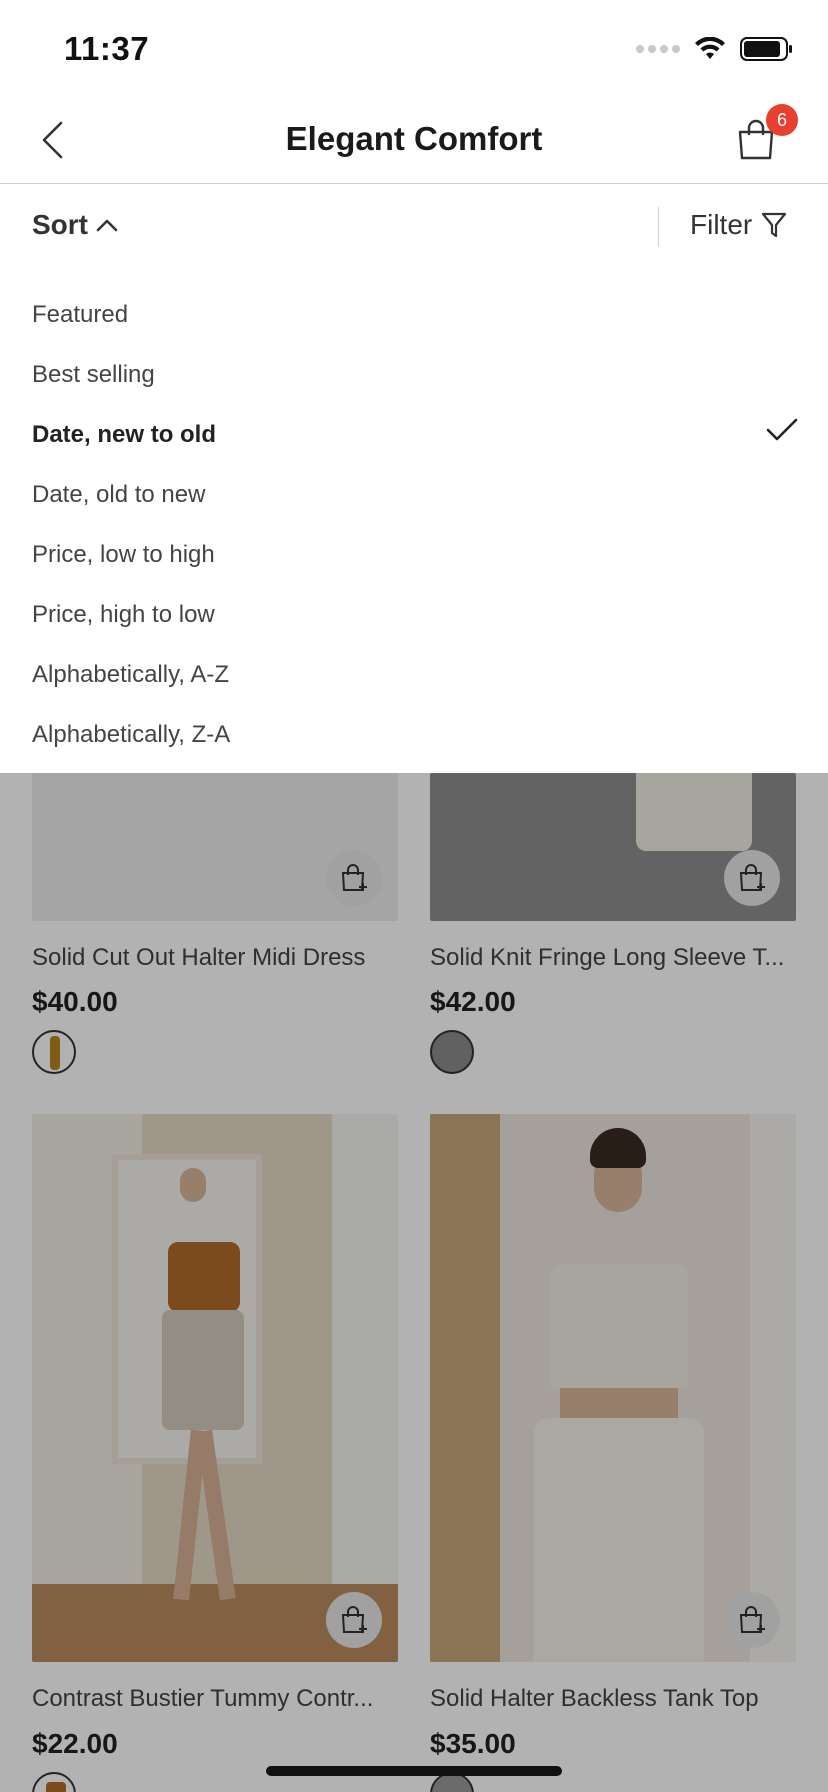 The image size is (828, 1792). What do you see at coordinates (414, 375) in the screenshot?
I see `sort-option-best-selling: Best selling` at bounding box center [414, 375].